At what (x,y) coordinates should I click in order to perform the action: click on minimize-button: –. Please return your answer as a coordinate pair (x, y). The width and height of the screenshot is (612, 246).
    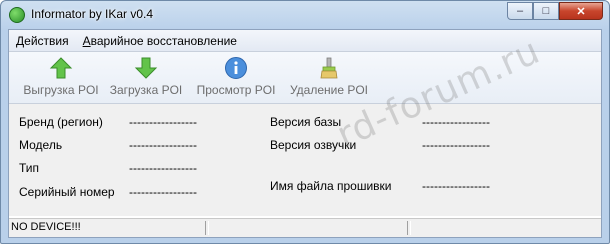
    Looking at the image, I should click on (520, 11).